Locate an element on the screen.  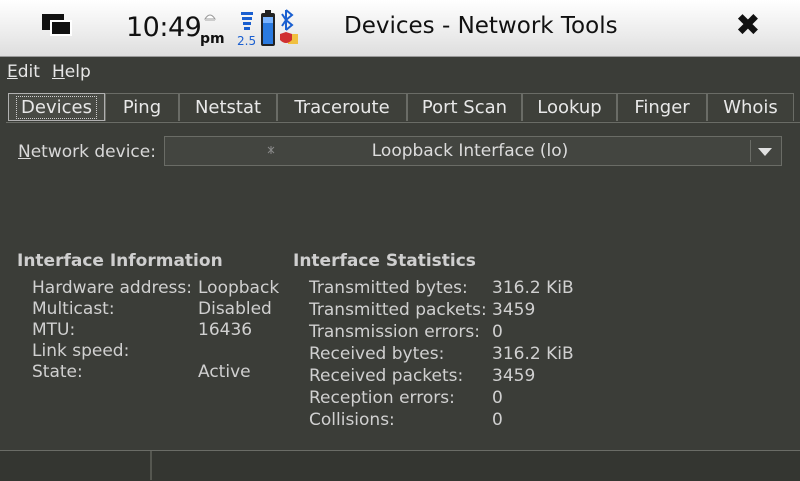
tab-whois-label: Whois is located at coordinates (750, 107).